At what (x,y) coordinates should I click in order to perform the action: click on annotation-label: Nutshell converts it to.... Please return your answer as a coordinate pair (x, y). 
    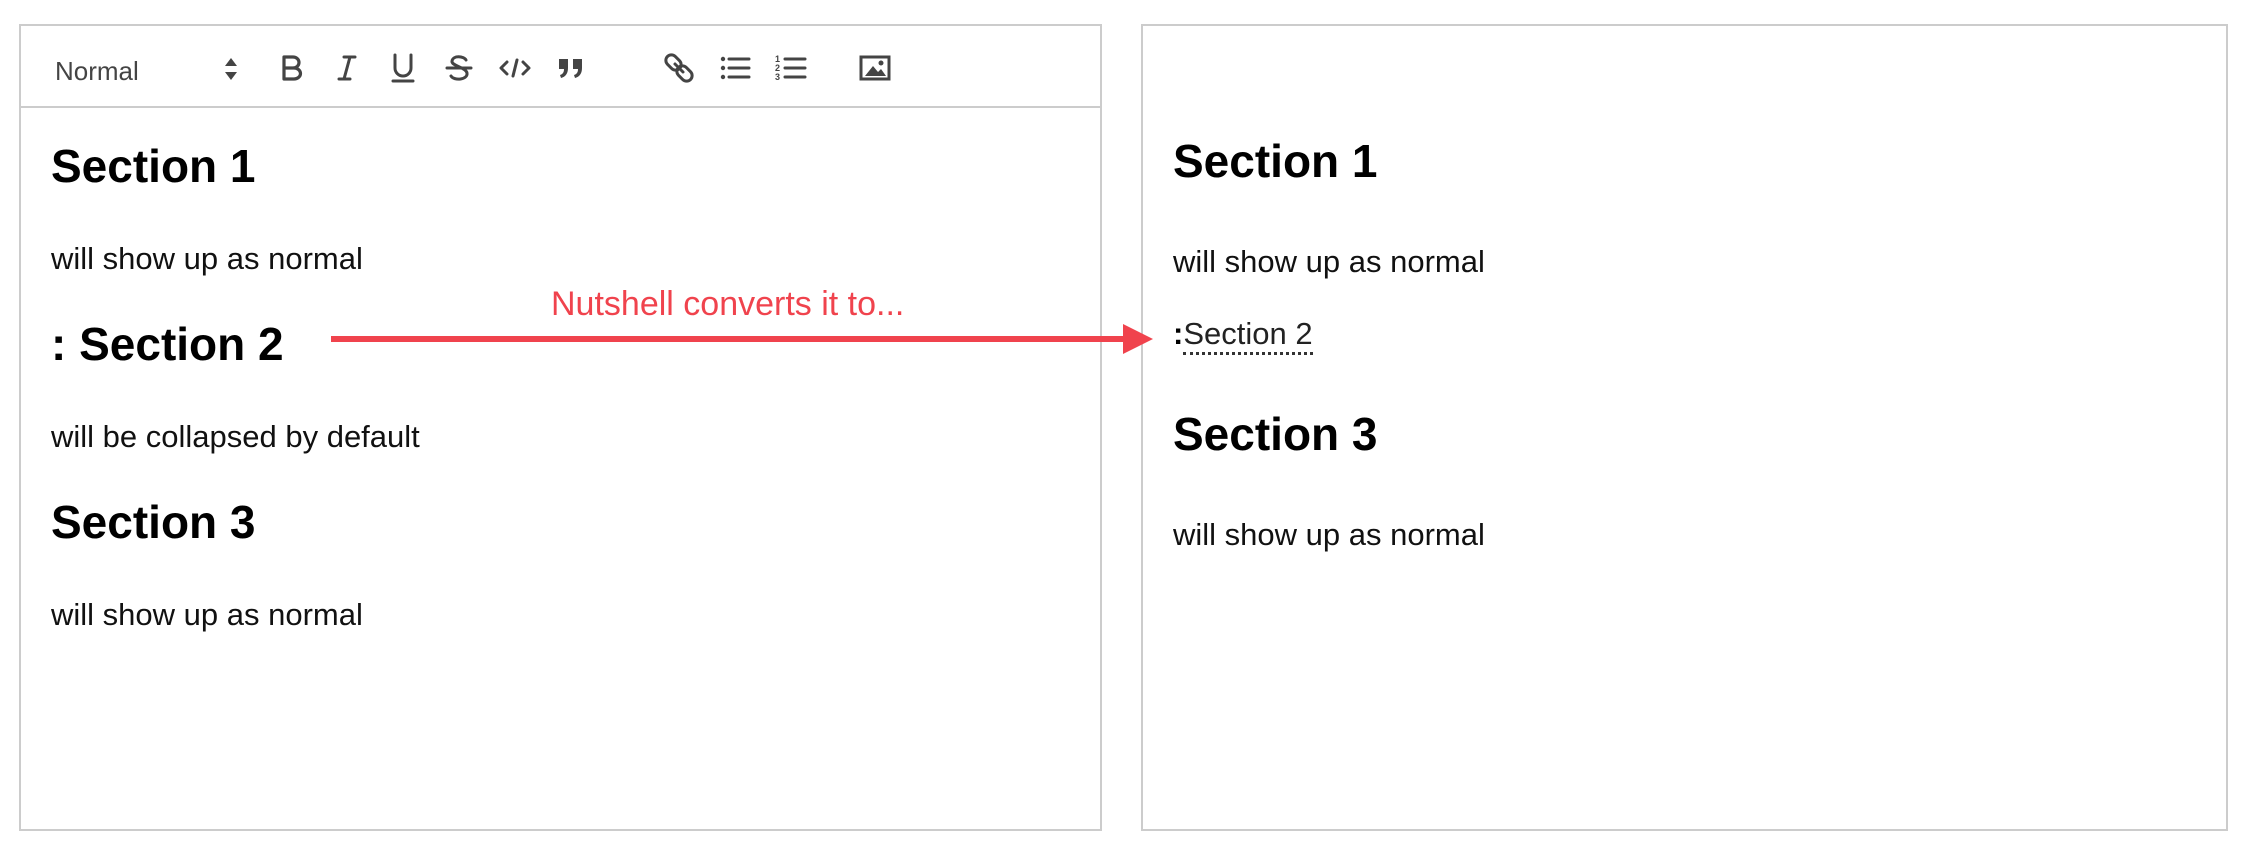
    Looking at the image, I should click on (728, 304).